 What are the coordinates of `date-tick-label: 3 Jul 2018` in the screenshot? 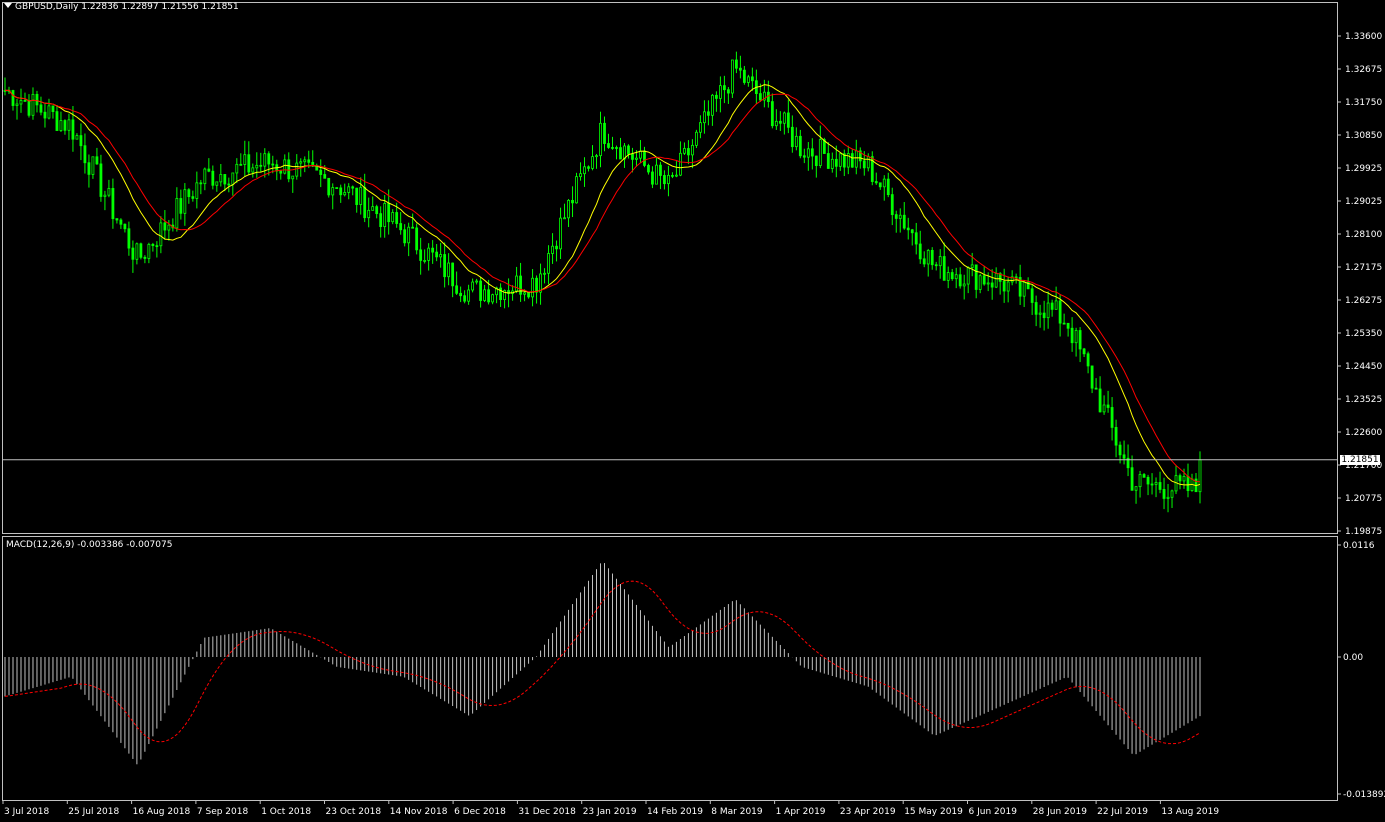 It's located at (26, 812).